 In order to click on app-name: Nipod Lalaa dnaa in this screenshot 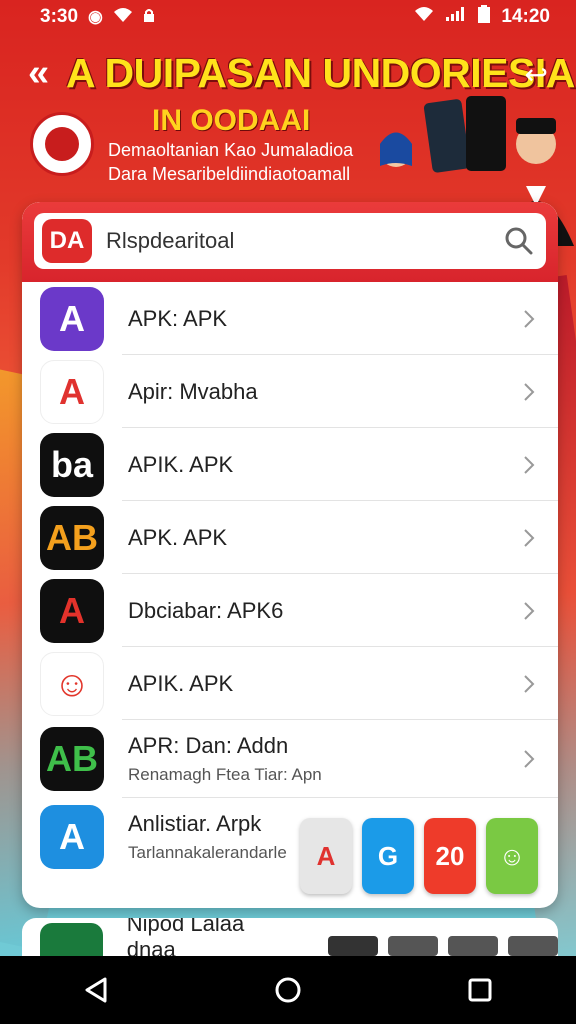, I will do `click(185, 937)`.